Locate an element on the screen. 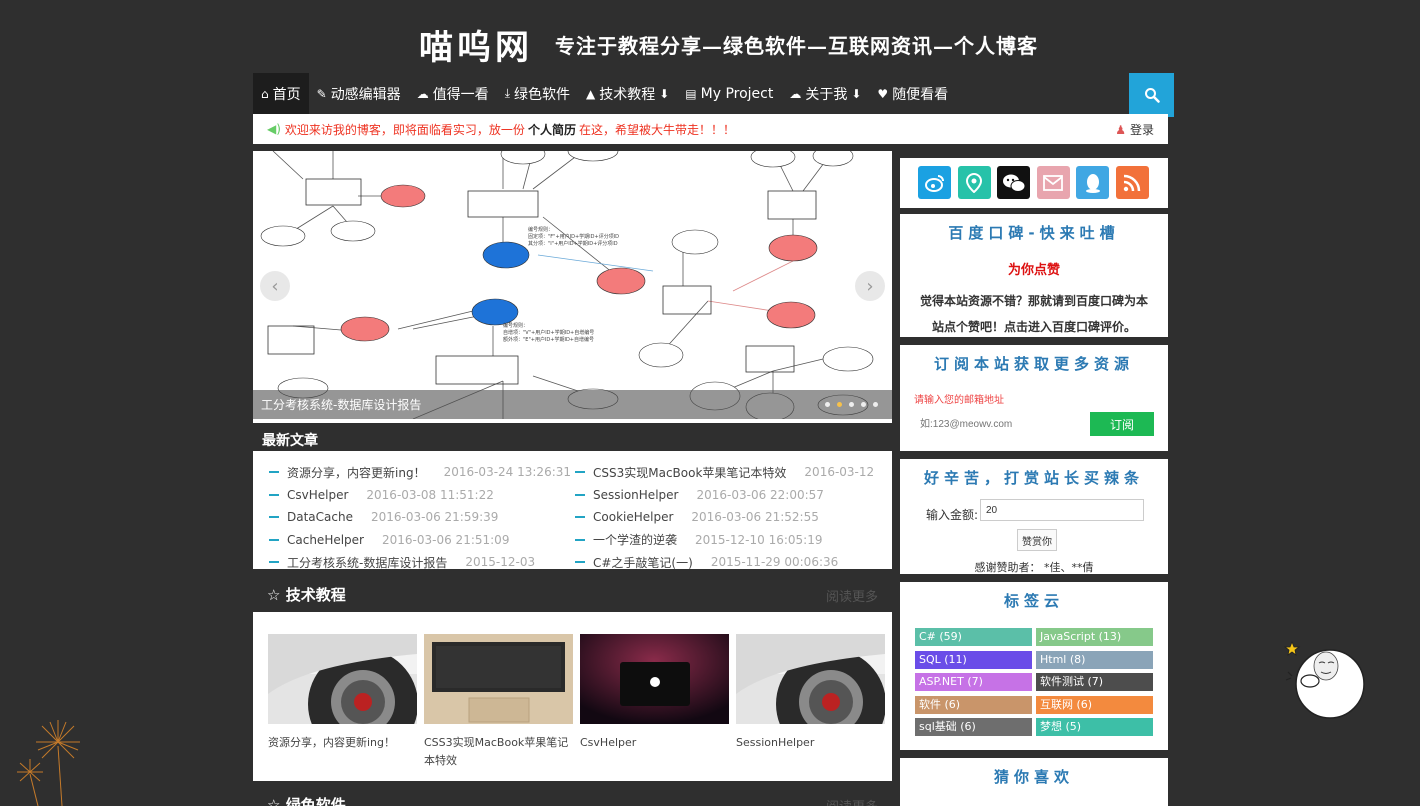 This screenshot has height=806, width=1420. volume-icon: ◀) is located at coordinates (274, 129).